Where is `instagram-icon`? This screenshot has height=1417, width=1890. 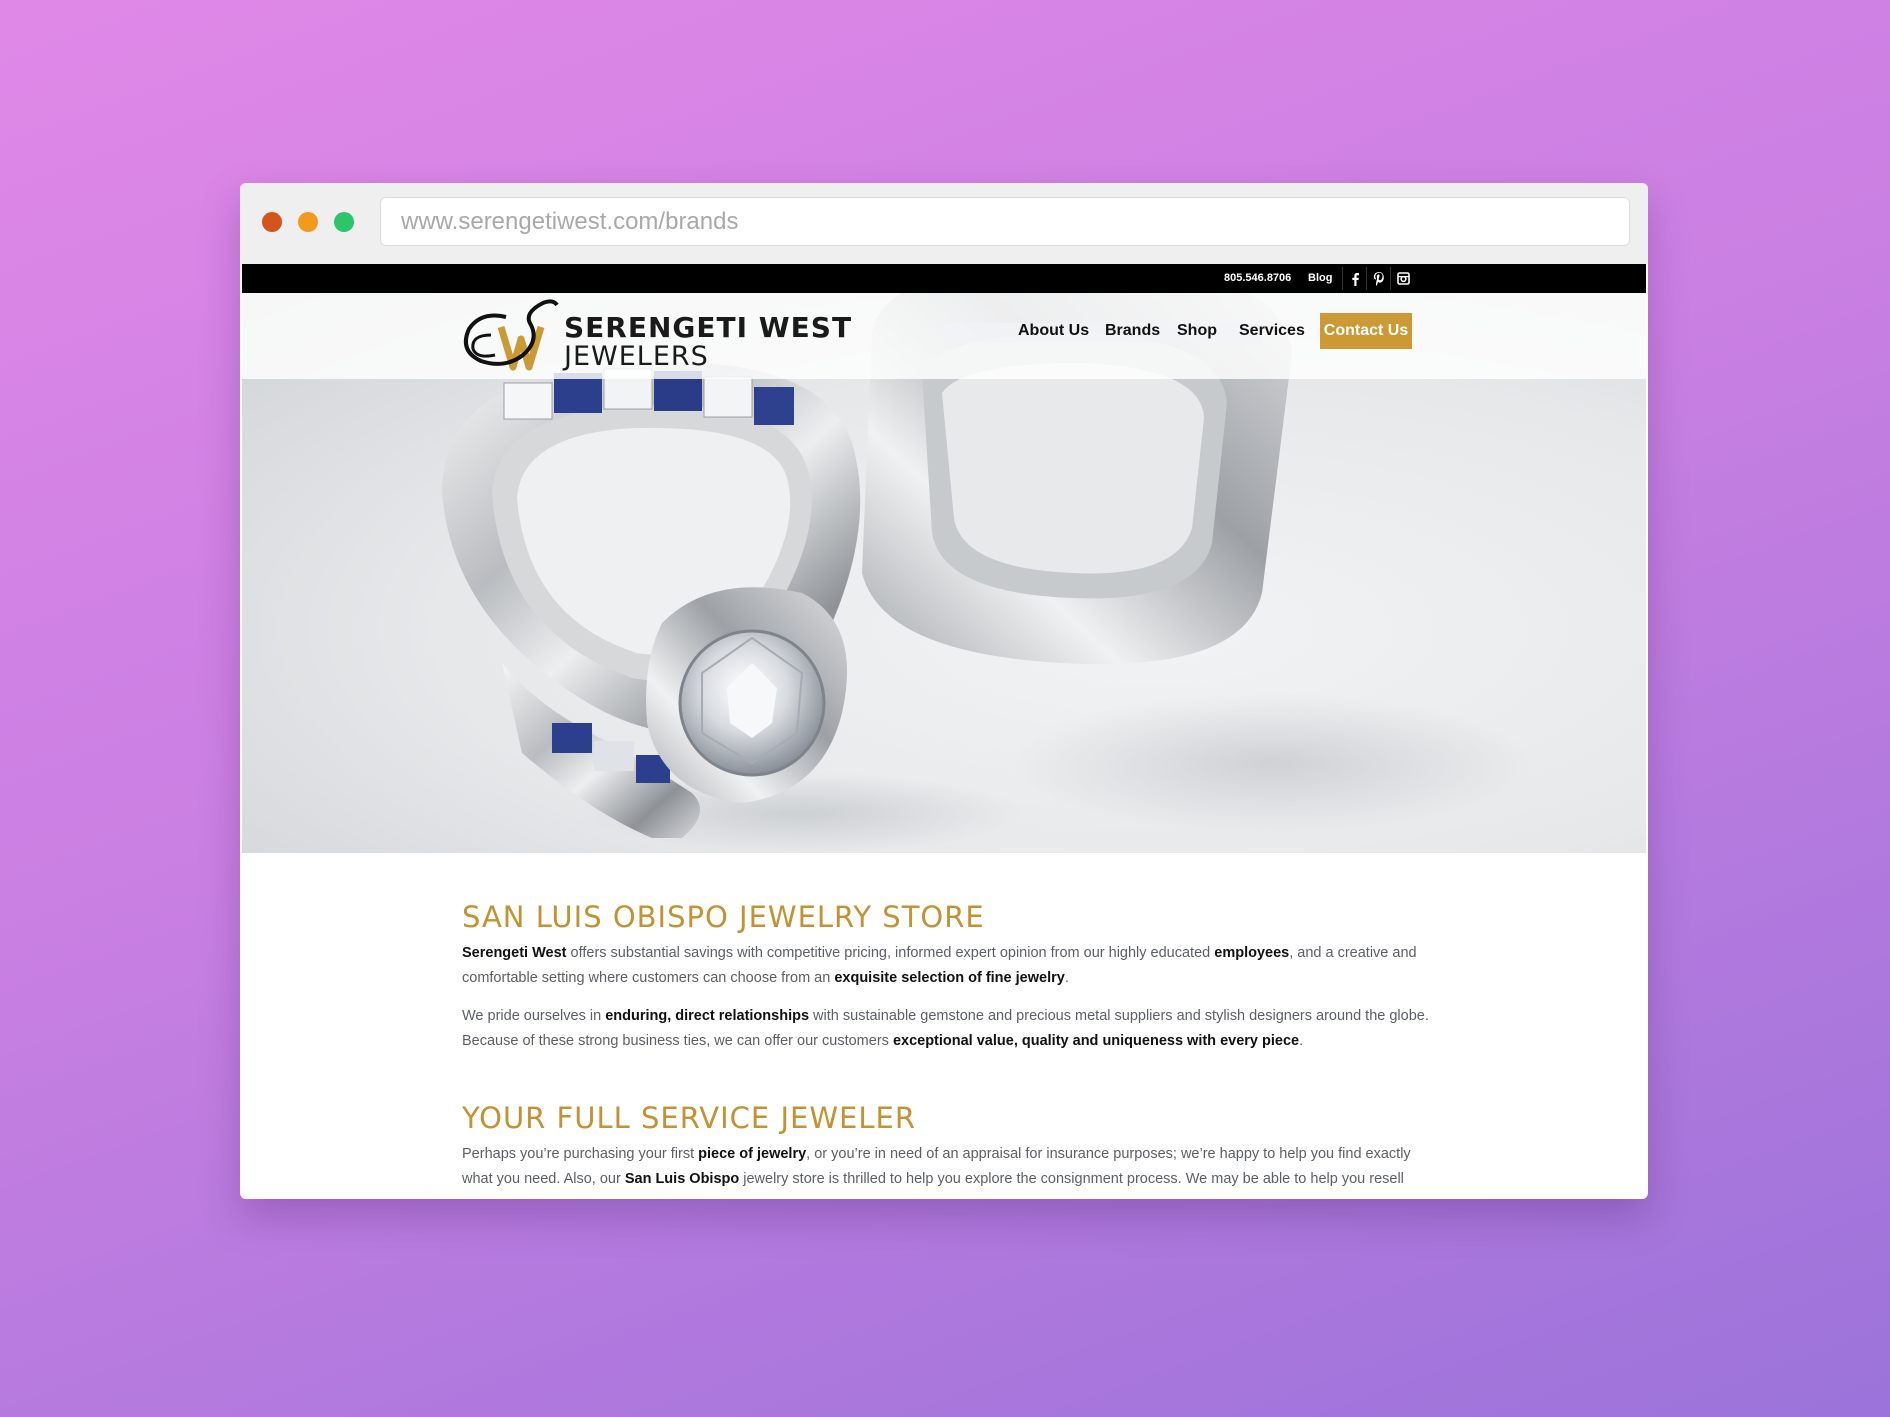
instagram-icon is located at coordinates (1402, 278).